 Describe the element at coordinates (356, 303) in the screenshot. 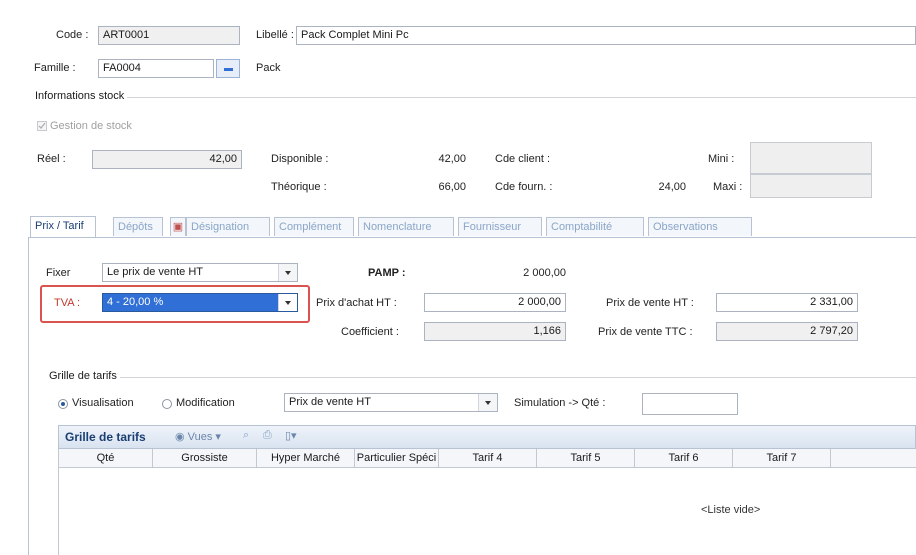

I see `prix-achat-label: Prix d'achat HT :` at that location.